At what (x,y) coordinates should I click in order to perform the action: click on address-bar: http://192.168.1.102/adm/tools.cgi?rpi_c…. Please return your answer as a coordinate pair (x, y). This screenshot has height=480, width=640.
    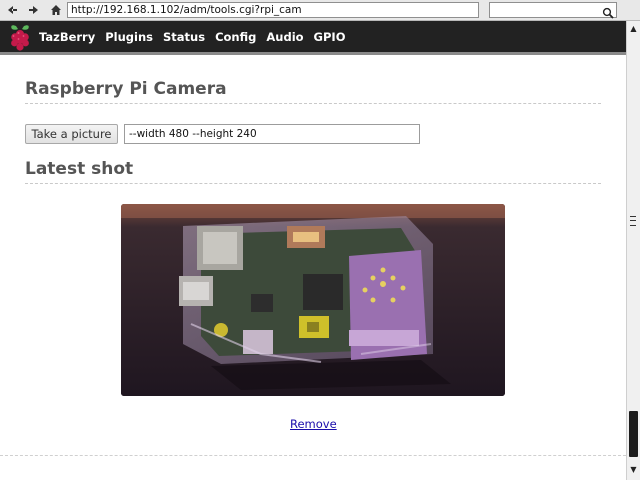
    Looking at the image, I should click on (273, 10).